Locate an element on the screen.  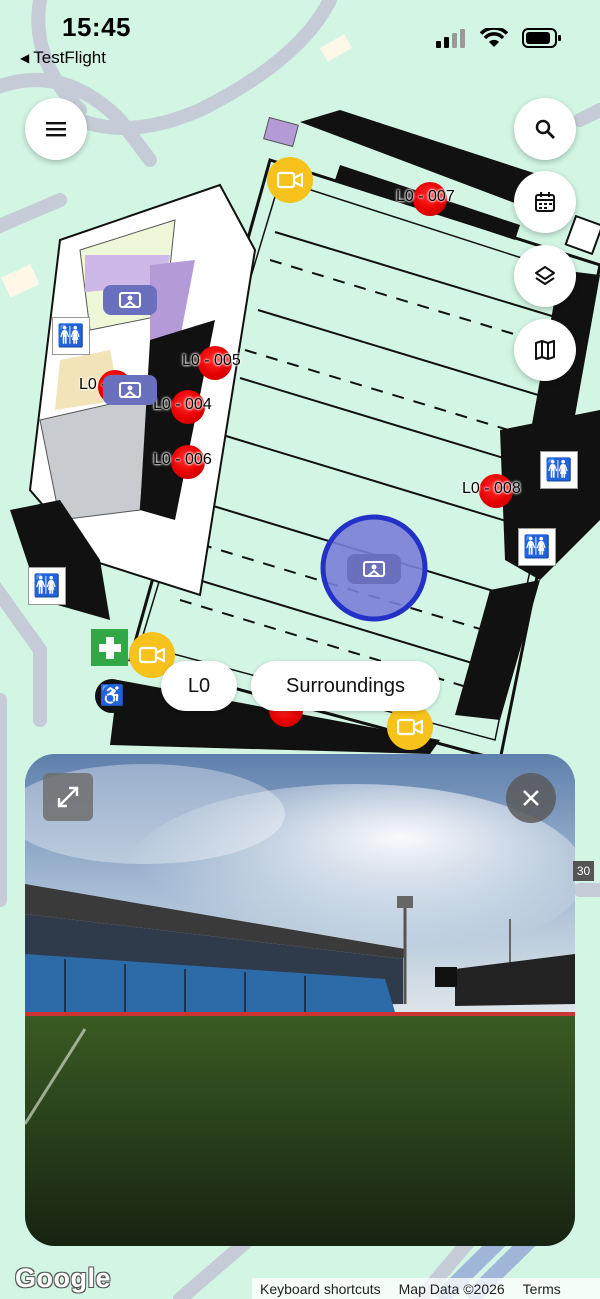
calendar-button is located at coordinates (545, 202).